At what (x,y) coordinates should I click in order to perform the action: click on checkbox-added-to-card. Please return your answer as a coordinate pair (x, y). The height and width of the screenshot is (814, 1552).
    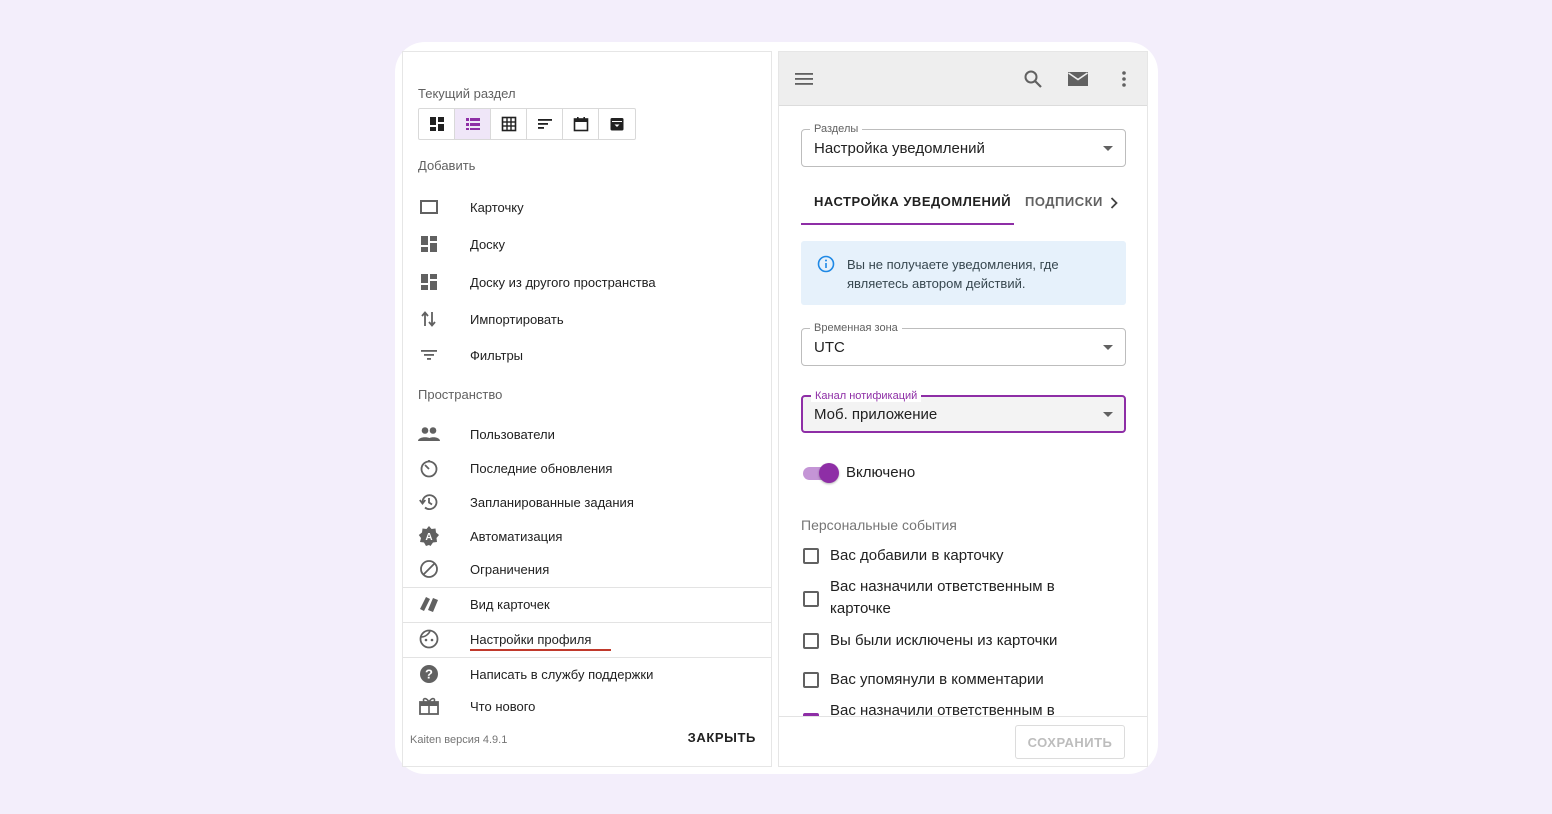
    Looking at the image, I should click on (811, 556).